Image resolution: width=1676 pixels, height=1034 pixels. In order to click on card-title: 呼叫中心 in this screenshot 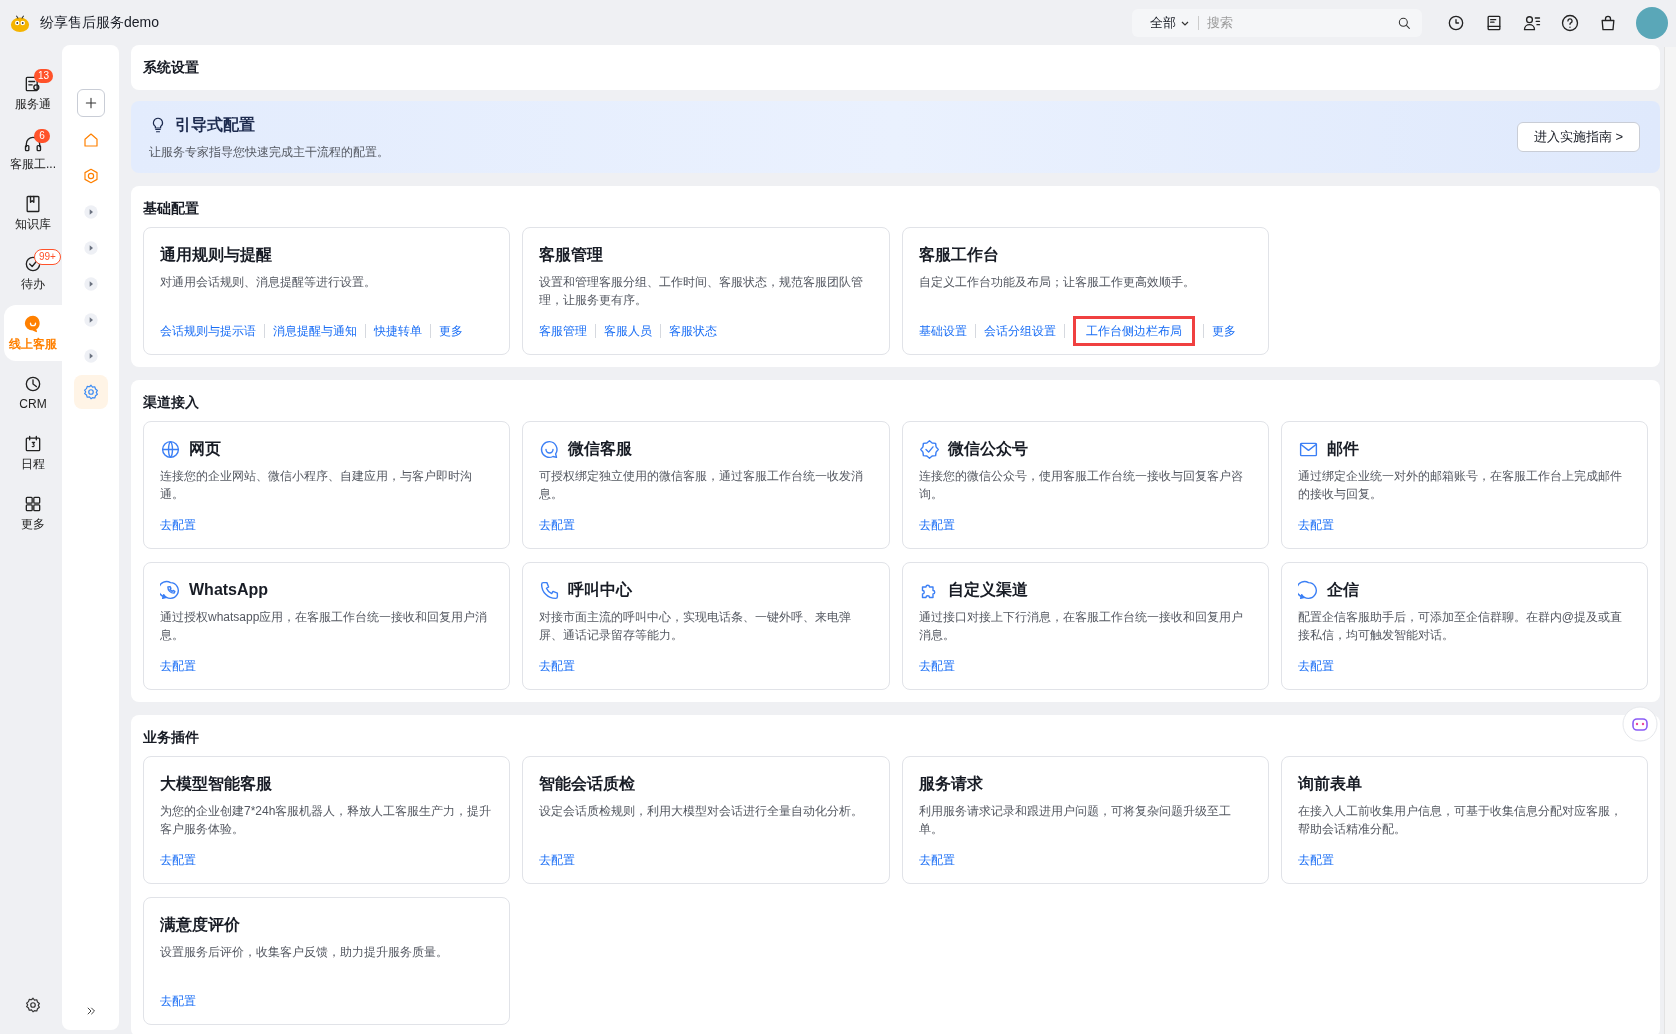, I will do `click(600, 590)`.